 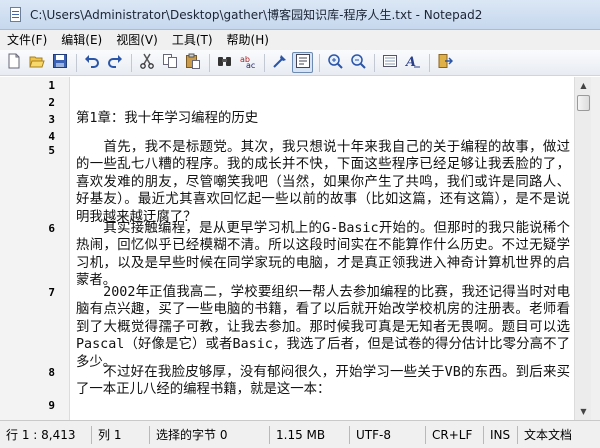 I want to click on open-button, so click(x=36, y=62).